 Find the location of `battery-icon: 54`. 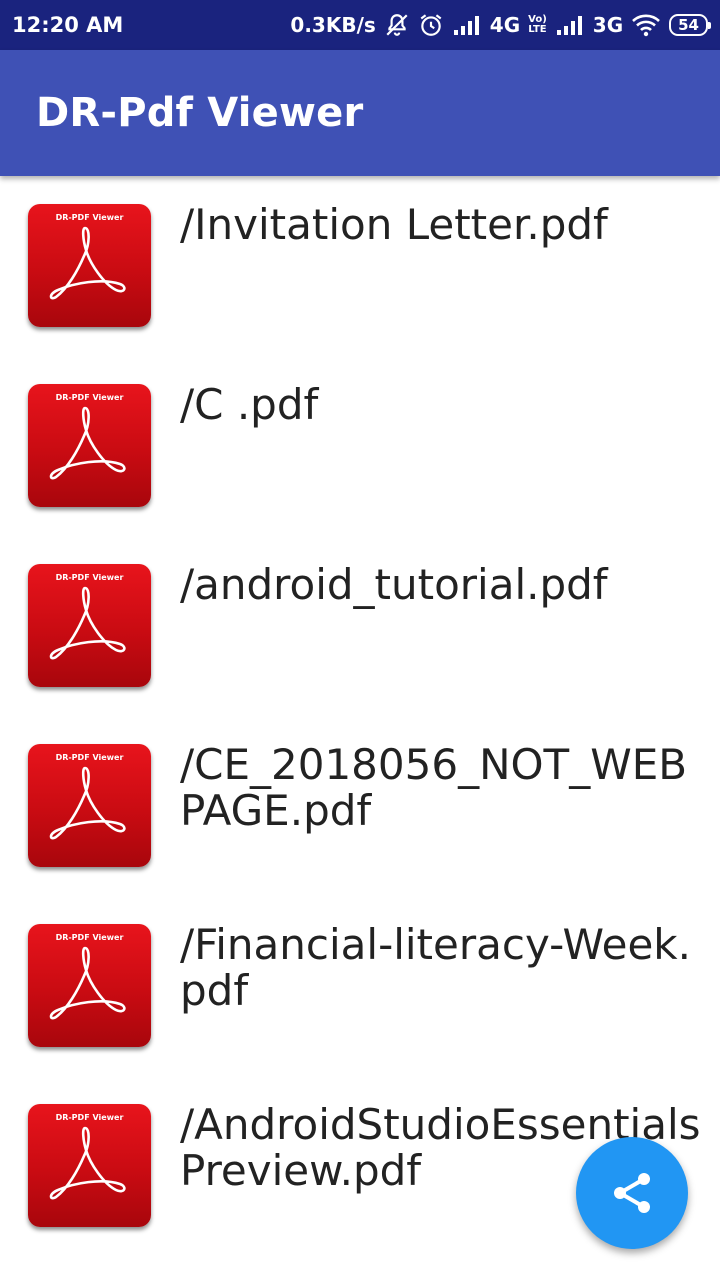

battery-icon: 54 is located at coordinates (690, 25).